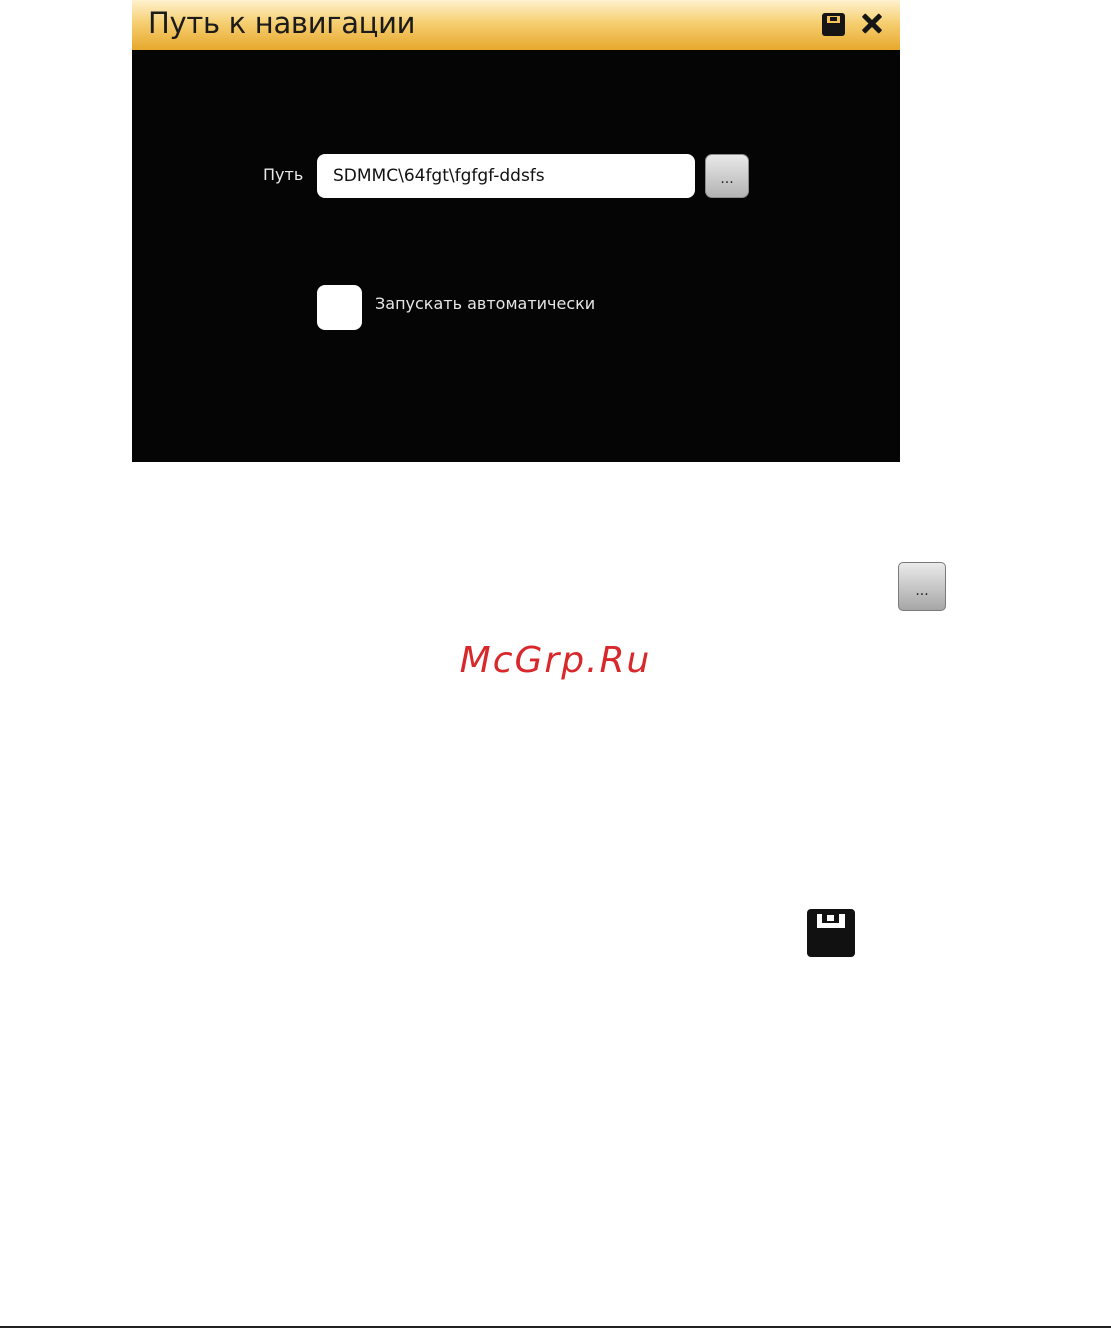  What do you see at coordinates (831, 933) in the screenshot?
I see `save-icon-illustration` at bounding box center [831, 933].